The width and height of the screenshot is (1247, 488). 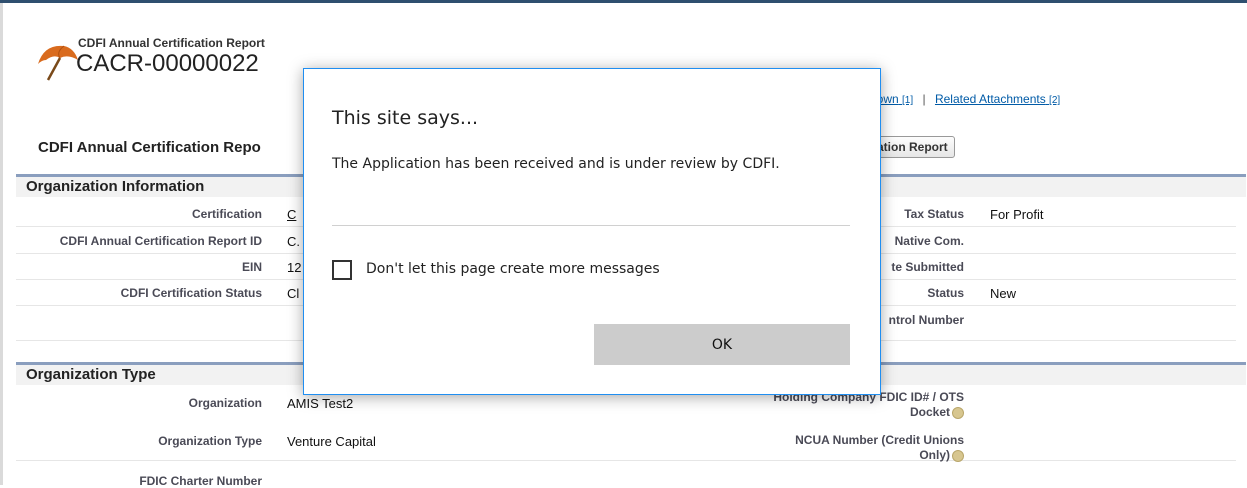 What do you see at coordinates (513, 269) in the screenshot?
I see `suppress-messages-label: Don't let this page create more messages` at bounding box center [513, 269].